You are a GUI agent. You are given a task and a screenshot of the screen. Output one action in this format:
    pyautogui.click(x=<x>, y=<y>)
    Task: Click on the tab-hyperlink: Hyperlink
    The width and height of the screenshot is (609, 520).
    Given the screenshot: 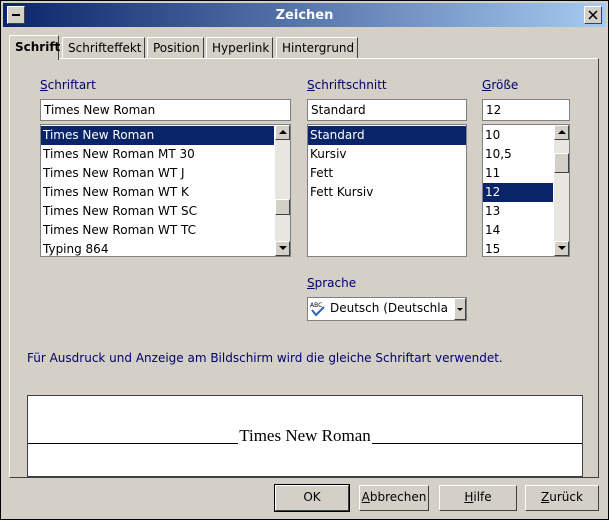 What is the action you would take?
    pyautogui.click(x=239, y=48)
    